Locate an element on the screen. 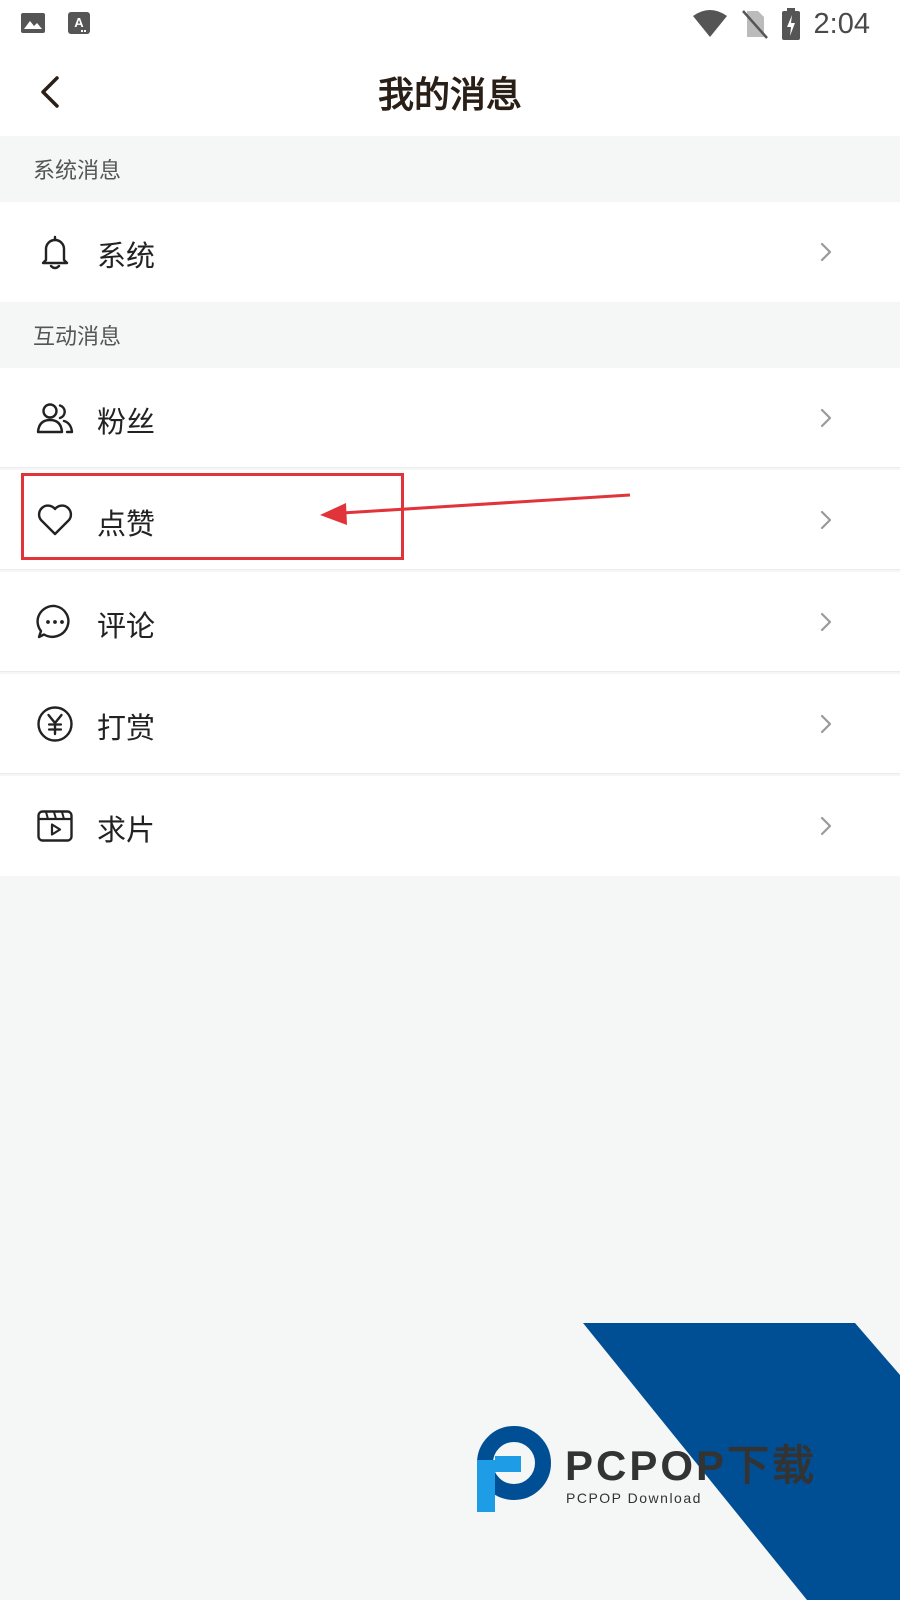  list-item-label: 系统 is located at coordinates (126, 256).